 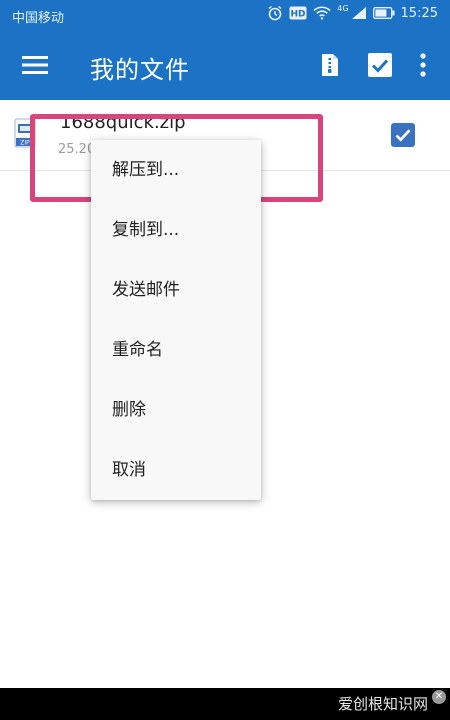 What do you see at coordinates (439, 697) in the screenshot?
I see `close-icon: ✕` at bounding box center [439, 697].